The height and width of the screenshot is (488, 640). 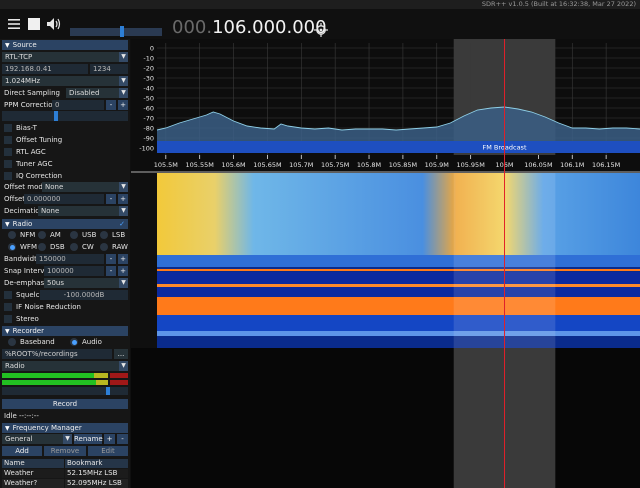 I want to click on col-header-name: Name, so click(x=33, y=463).